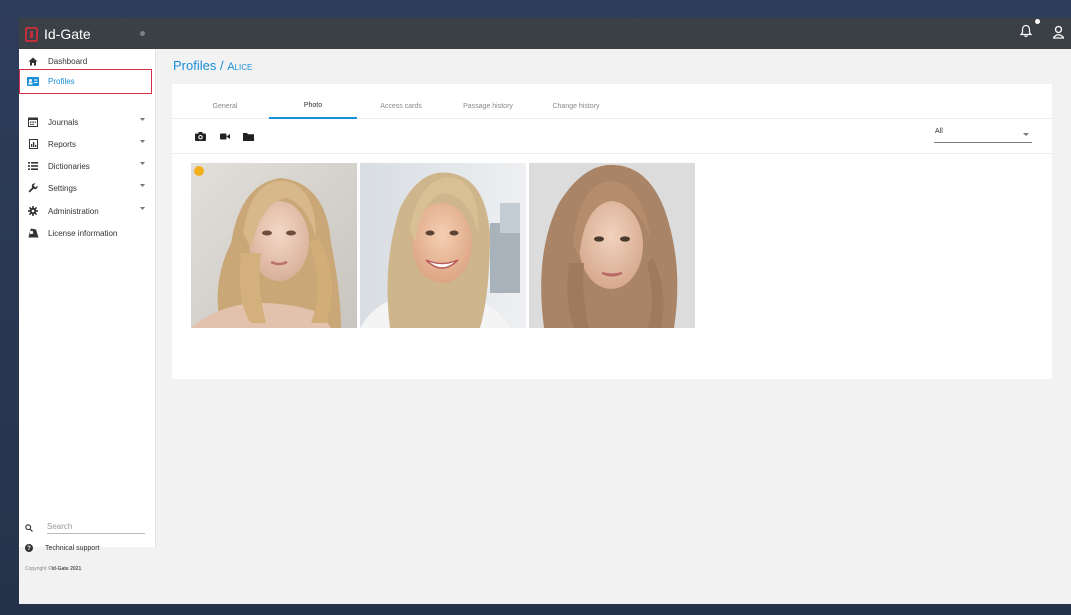 The image size is (1071, 615). I want to click on sidebar-item-settings: Settings, so click(87, 188).